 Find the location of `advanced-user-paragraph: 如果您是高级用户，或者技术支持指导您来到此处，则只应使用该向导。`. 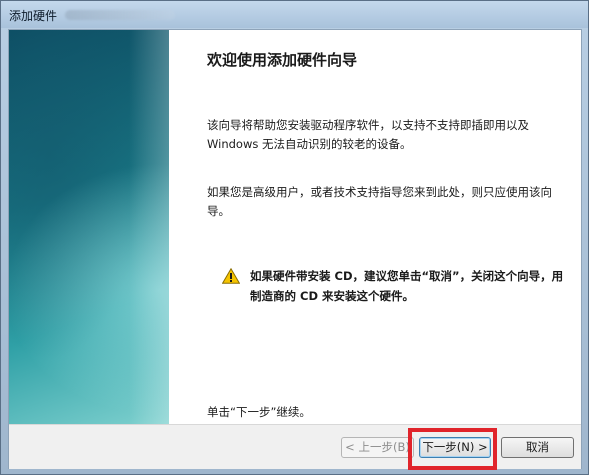

advanced-user-paragraph: 如果您是高级用户，或者技术支持指导您来到此处，则只应使用该向导。 is located at coordinates (379, 201).